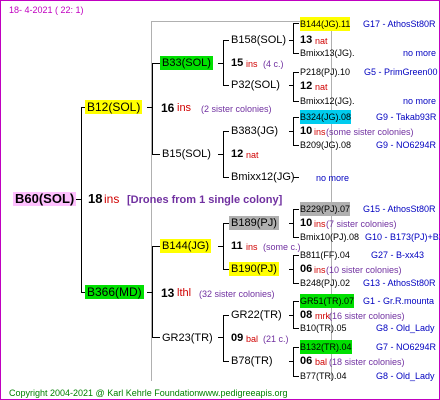 Image resolution: width=440 pixels, height=400 pixels. I want to click on g3-colony: B78(TR), so click(252, 361).